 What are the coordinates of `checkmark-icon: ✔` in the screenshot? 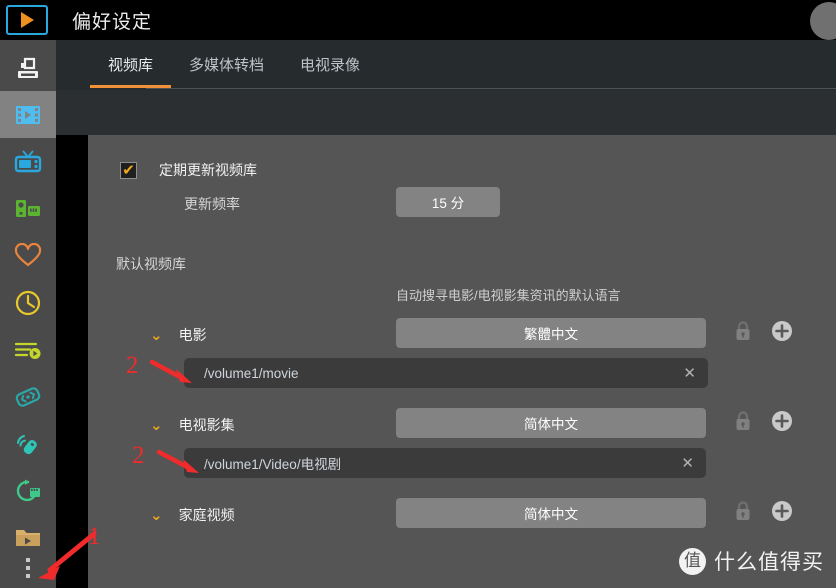 It's located at (128, 170).